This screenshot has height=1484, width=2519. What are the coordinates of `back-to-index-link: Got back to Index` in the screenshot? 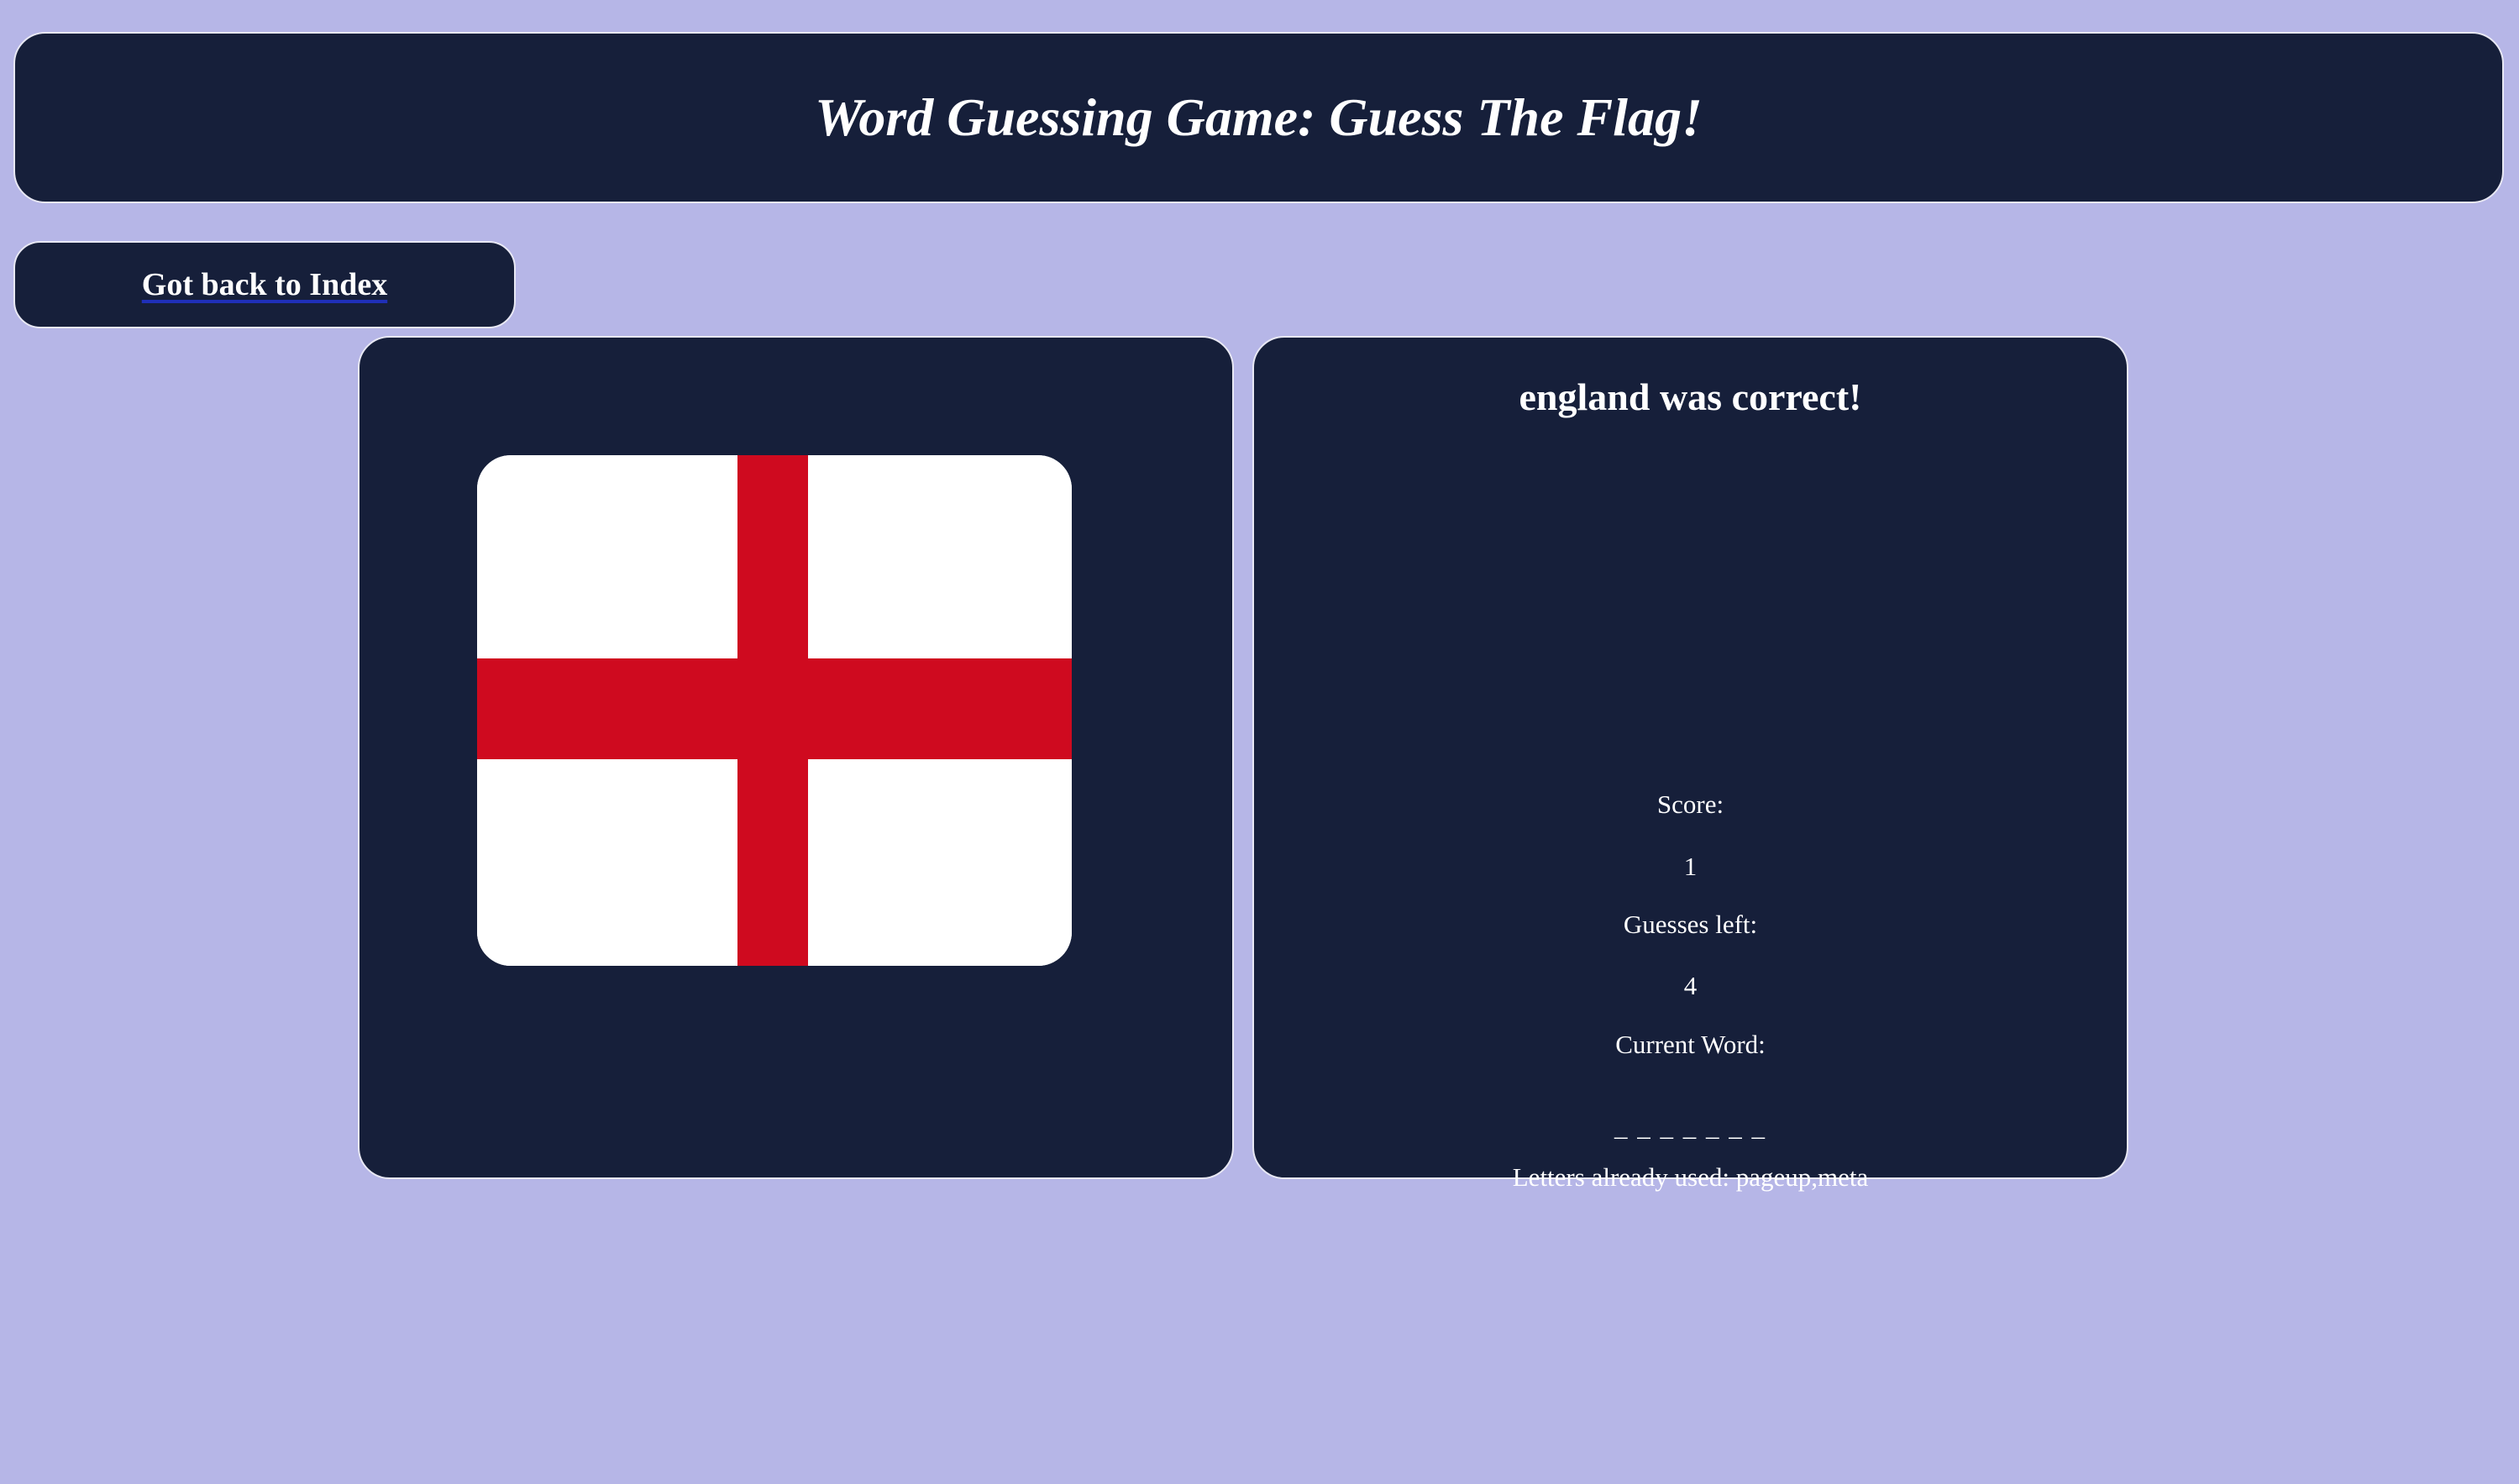 It's located at (264, 285).